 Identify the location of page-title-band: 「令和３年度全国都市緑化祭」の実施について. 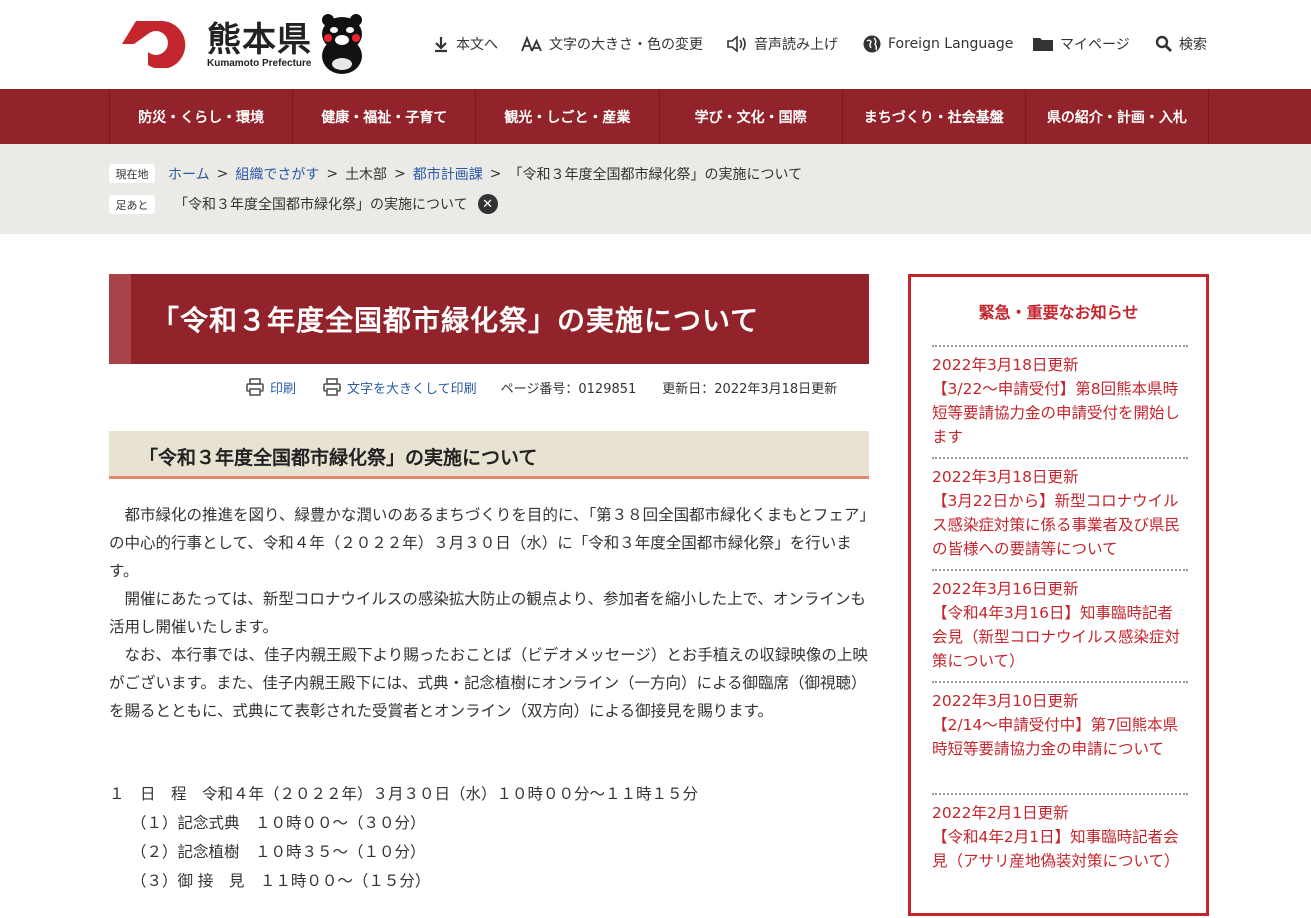
(489, 319).